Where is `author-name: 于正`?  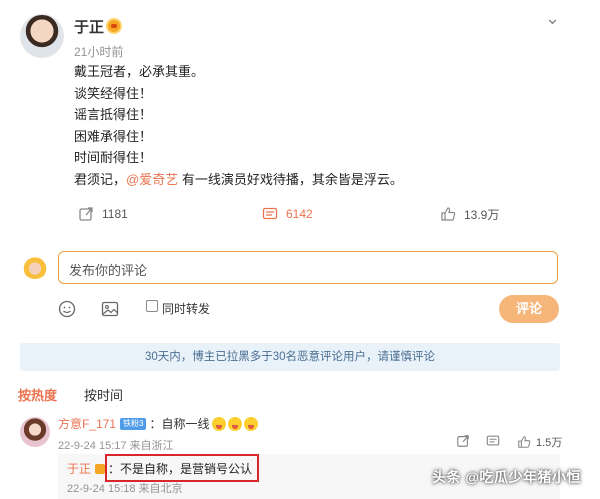
author-name: 于正 is located at coordinates (89, 26).